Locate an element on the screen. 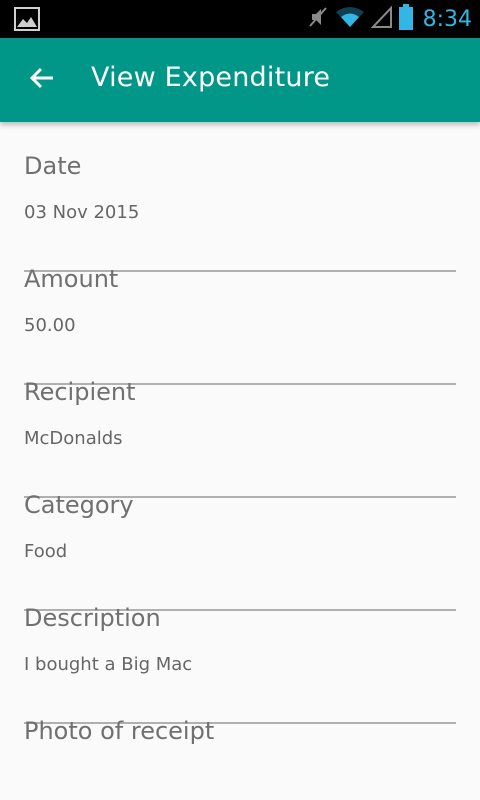 Image resolution: width=480 pixels, height=800 pixels. image-icon is located at coordinates (27, 19).